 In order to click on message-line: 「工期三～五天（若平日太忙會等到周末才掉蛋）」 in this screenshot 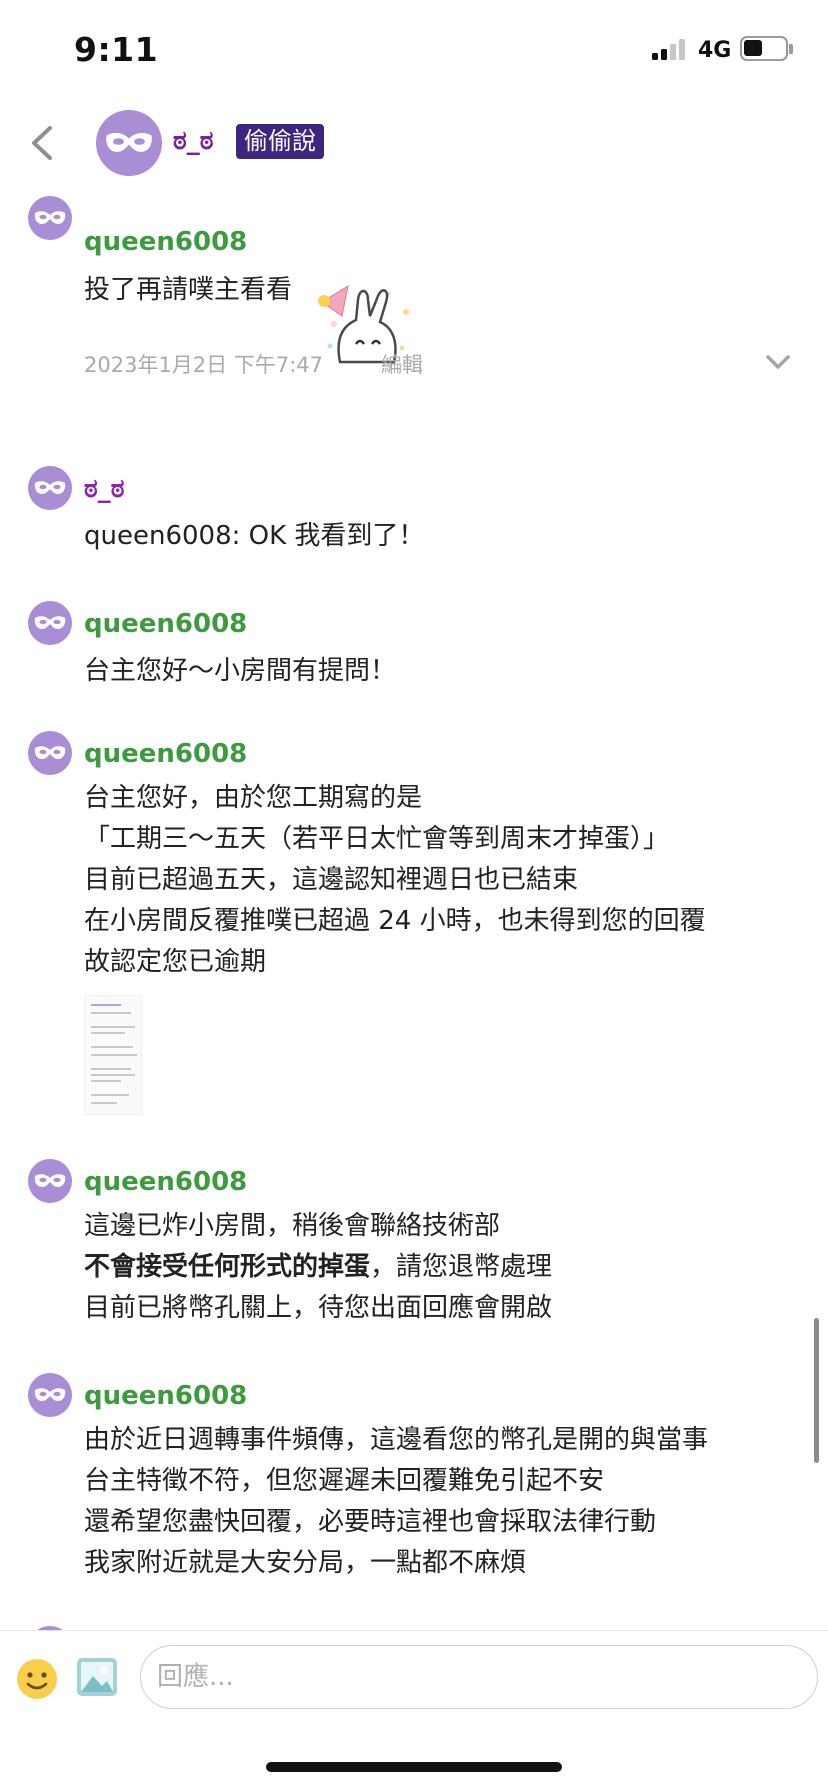, I will do `click(377, 839)`.